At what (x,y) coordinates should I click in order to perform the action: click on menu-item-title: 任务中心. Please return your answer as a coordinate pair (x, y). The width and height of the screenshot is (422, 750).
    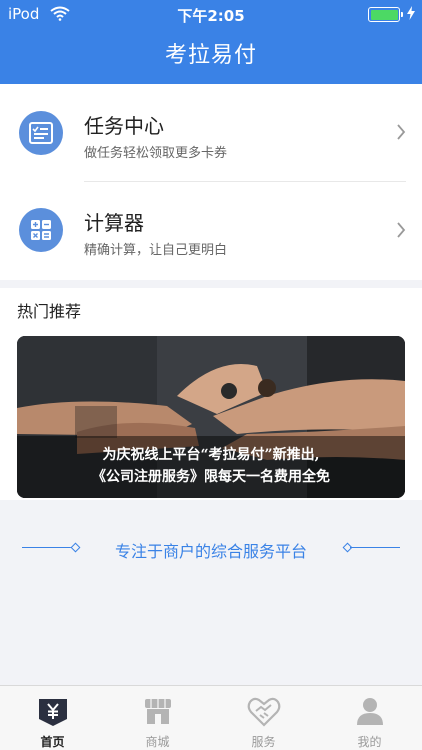
    Looking at the image, I should click on (124, 126).